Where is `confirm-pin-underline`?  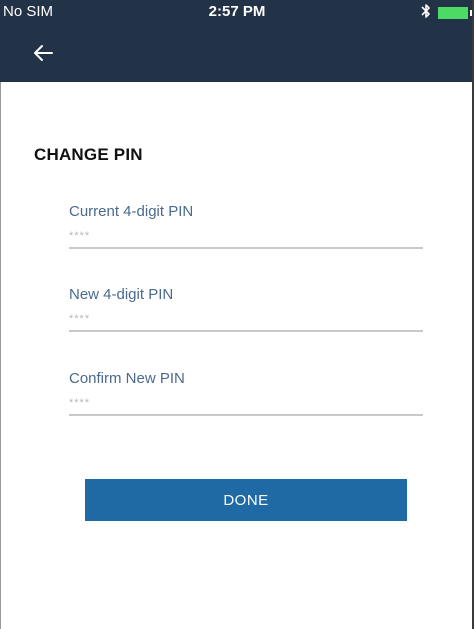 confirm-pin-underline is located at coordinates (246, 415).